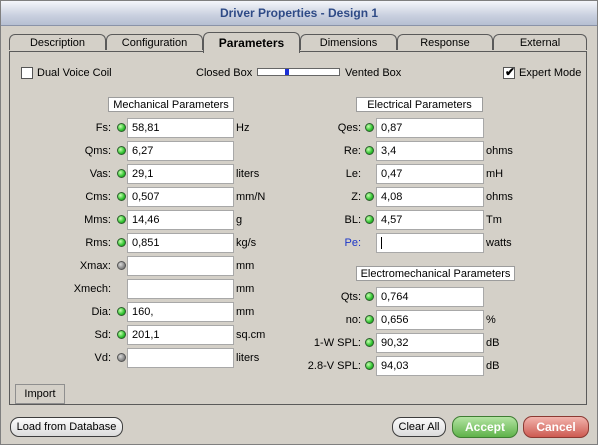  I want to click on param-unit: kg/s, so click(246, 243).